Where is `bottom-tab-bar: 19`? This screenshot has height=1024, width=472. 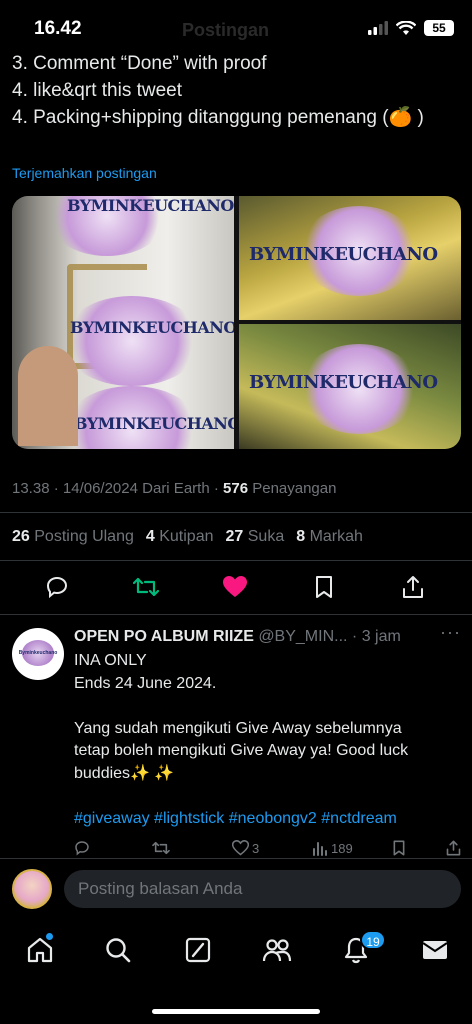 bottom-tab-bar: 19 is located at coordinates (236, 972).